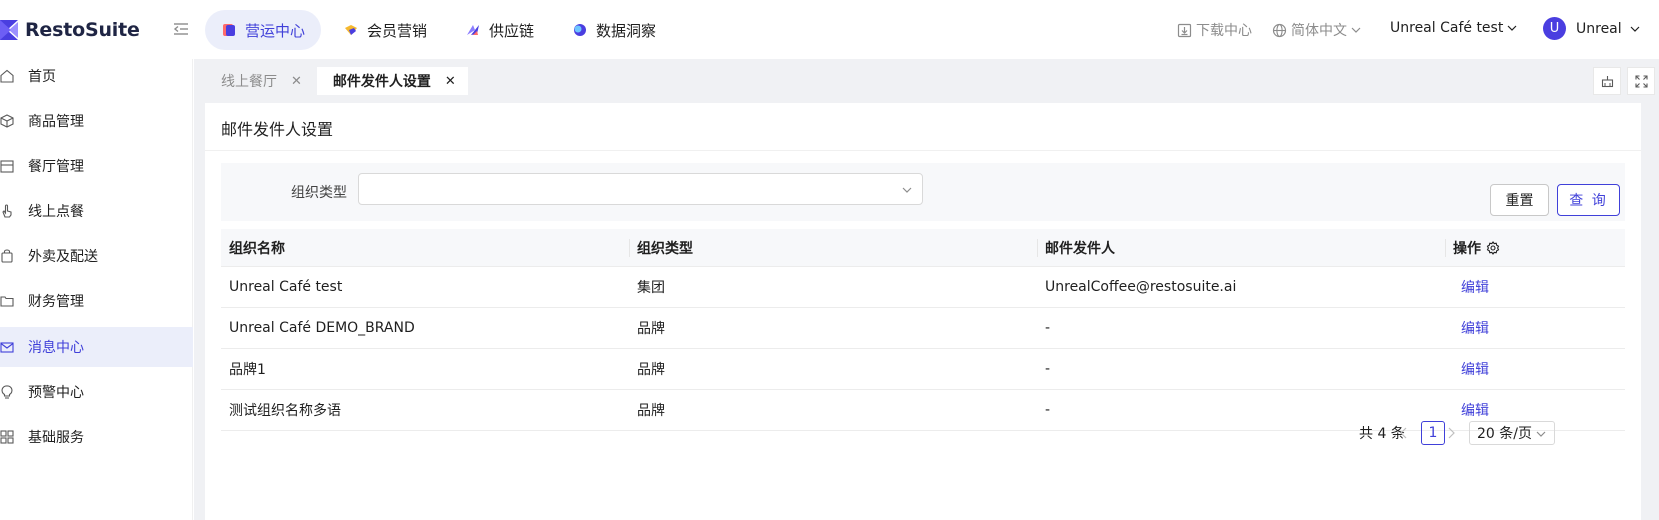 The image size is (1659, 520). I want to click on main-nav: 营运中心 会员营销 供应链 数据洞察, so click(438, 30).